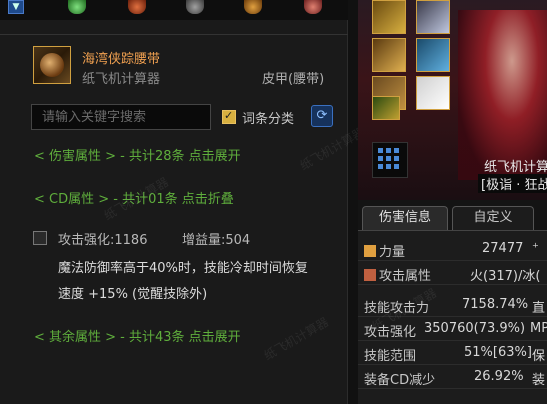  What do you see at coordinates (505, 276) in the screenshot?
I see `stat-value: 火(317)/冰(` at bounding box center [505, 276].